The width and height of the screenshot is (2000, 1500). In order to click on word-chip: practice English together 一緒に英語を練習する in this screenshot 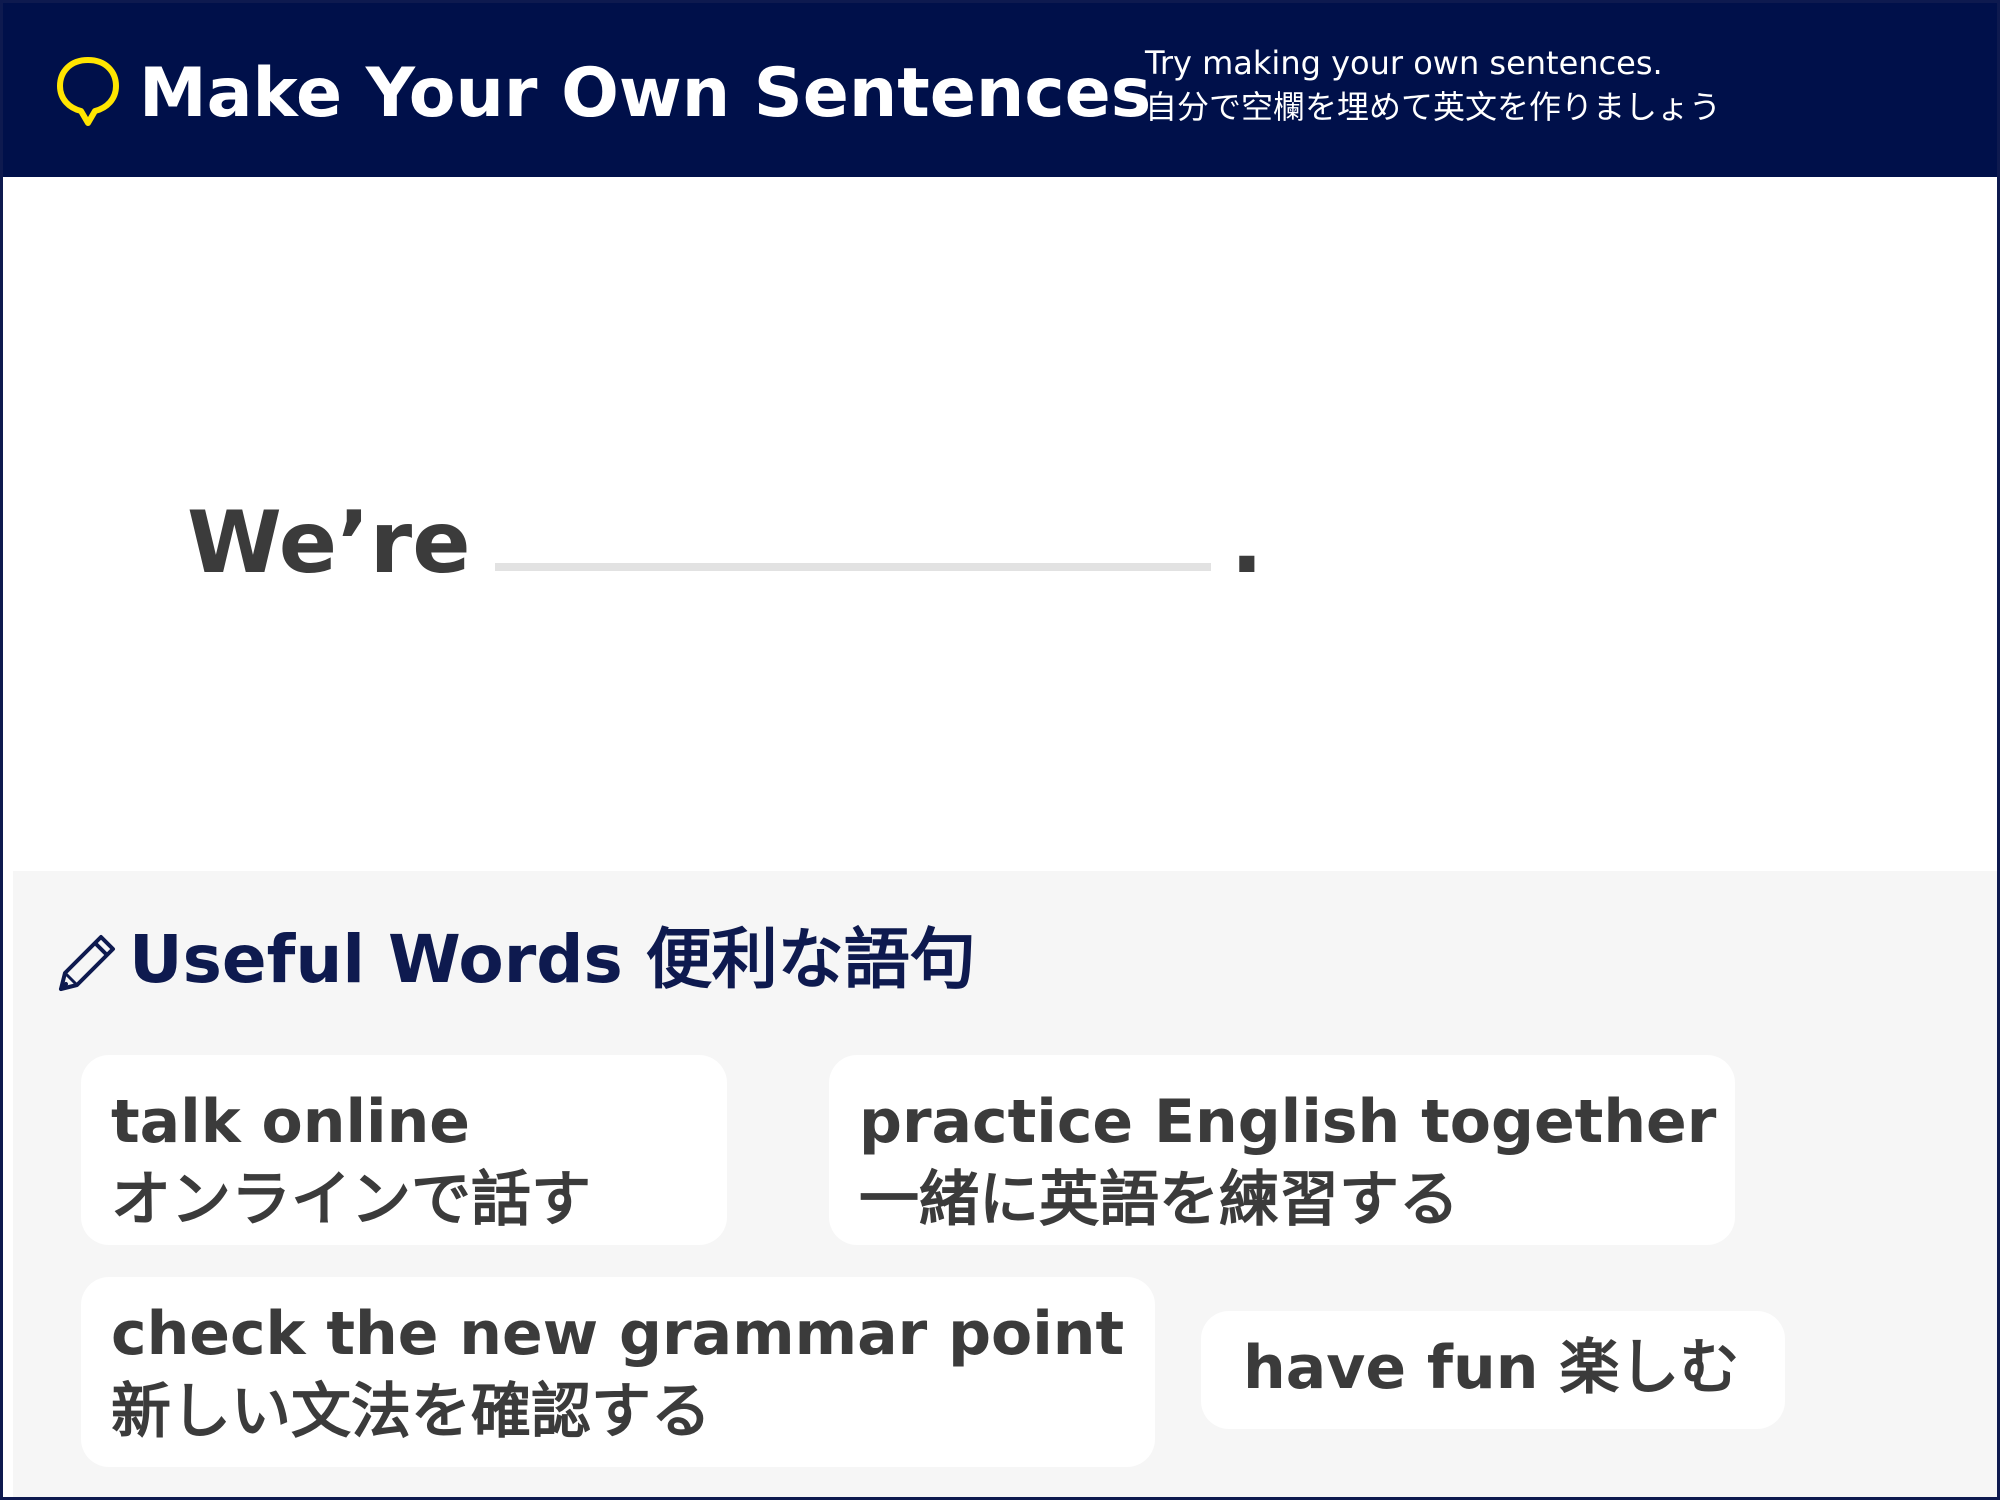, I will do `click(1282, 1150)`.